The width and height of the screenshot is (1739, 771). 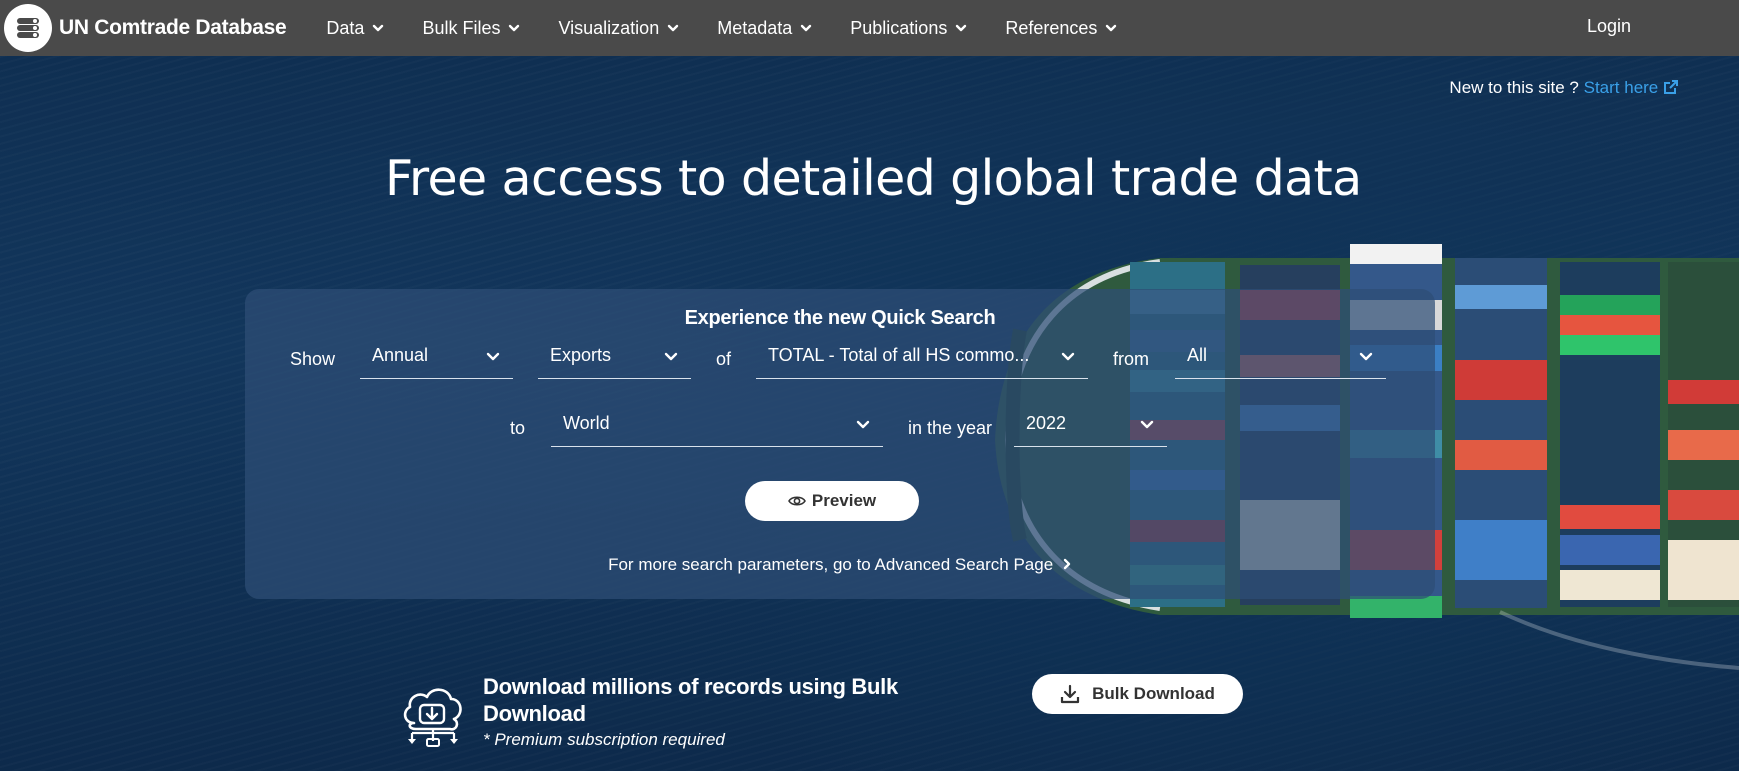 I want to click on brand: UN Comtrade Database, so click(x=145, y=28).